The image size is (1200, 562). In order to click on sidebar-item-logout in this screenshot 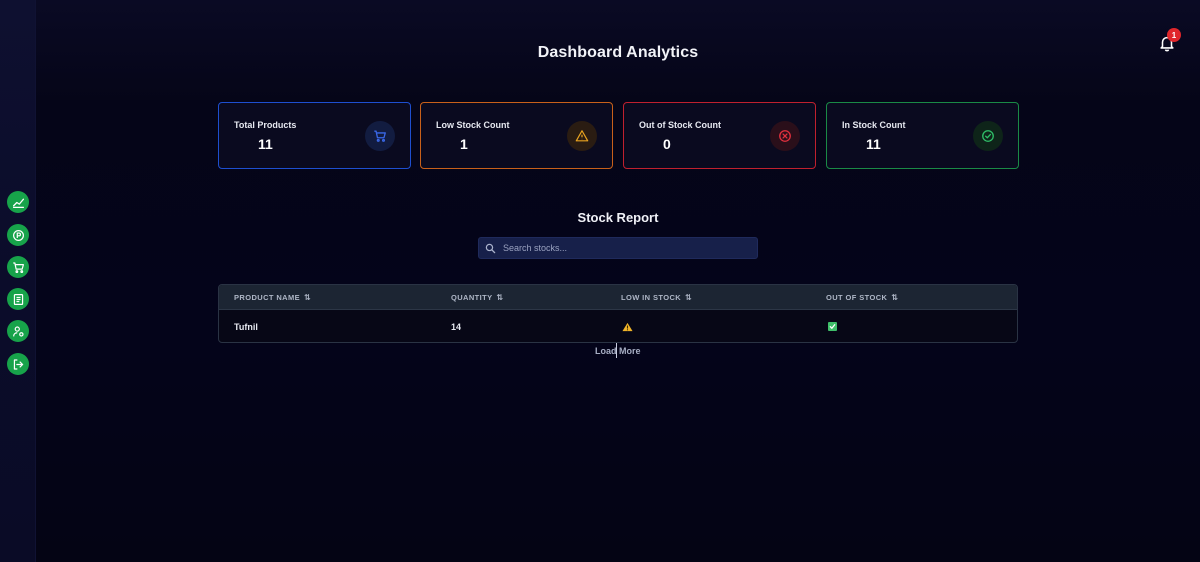, I will do `click(18, 364)`.